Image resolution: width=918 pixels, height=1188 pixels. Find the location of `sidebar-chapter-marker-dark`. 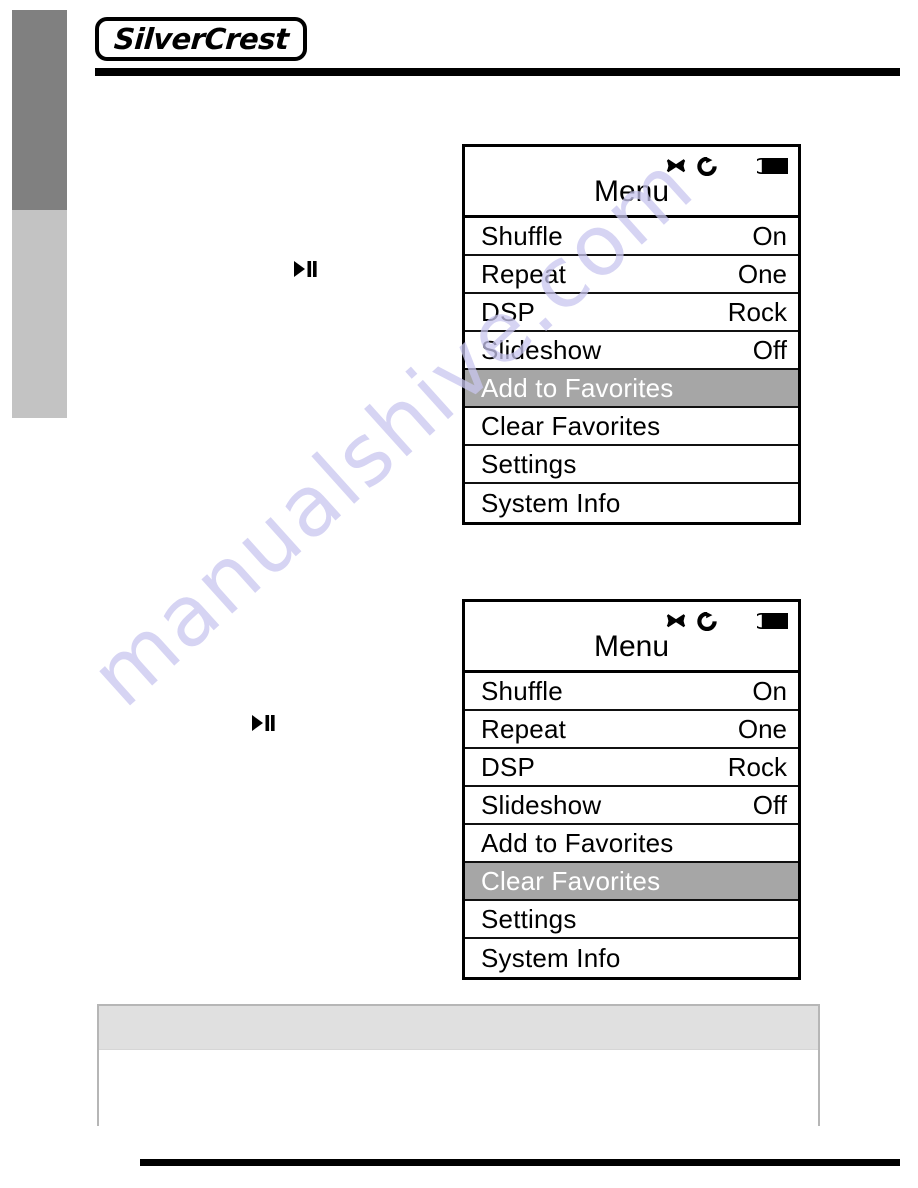

sidebar-chapter-marker-dark is located at coordinates (39, 110).